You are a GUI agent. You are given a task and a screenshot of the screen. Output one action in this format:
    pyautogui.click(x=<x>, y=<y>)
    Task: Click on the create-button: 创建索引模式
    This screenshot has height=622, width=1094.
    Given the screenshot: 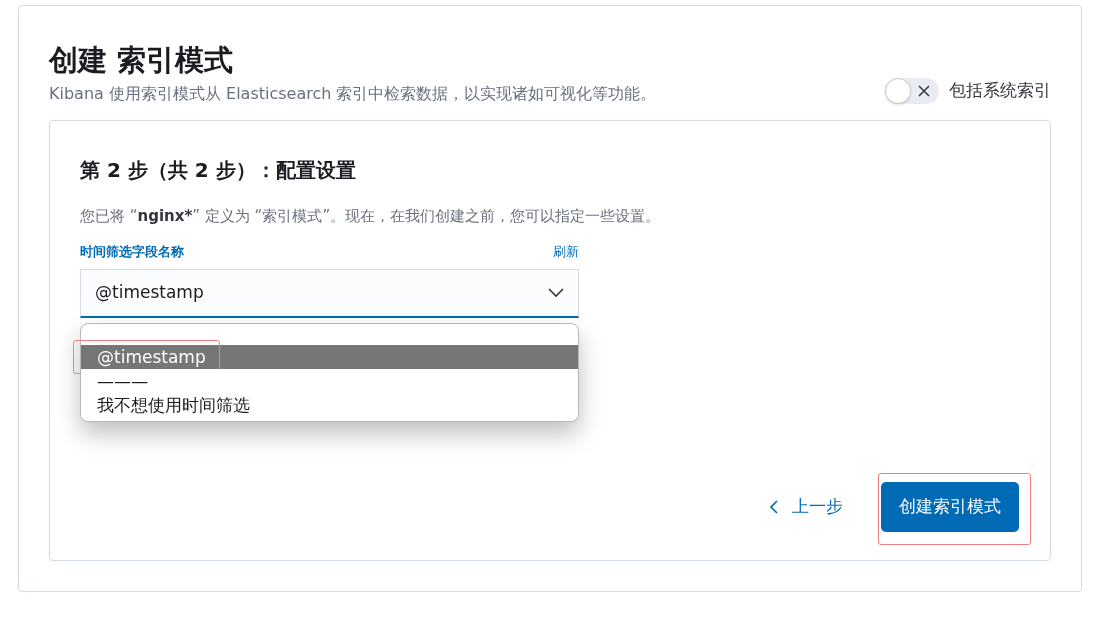 What is the action you would take?
    pyautogui.click(x=950, y=507)
    